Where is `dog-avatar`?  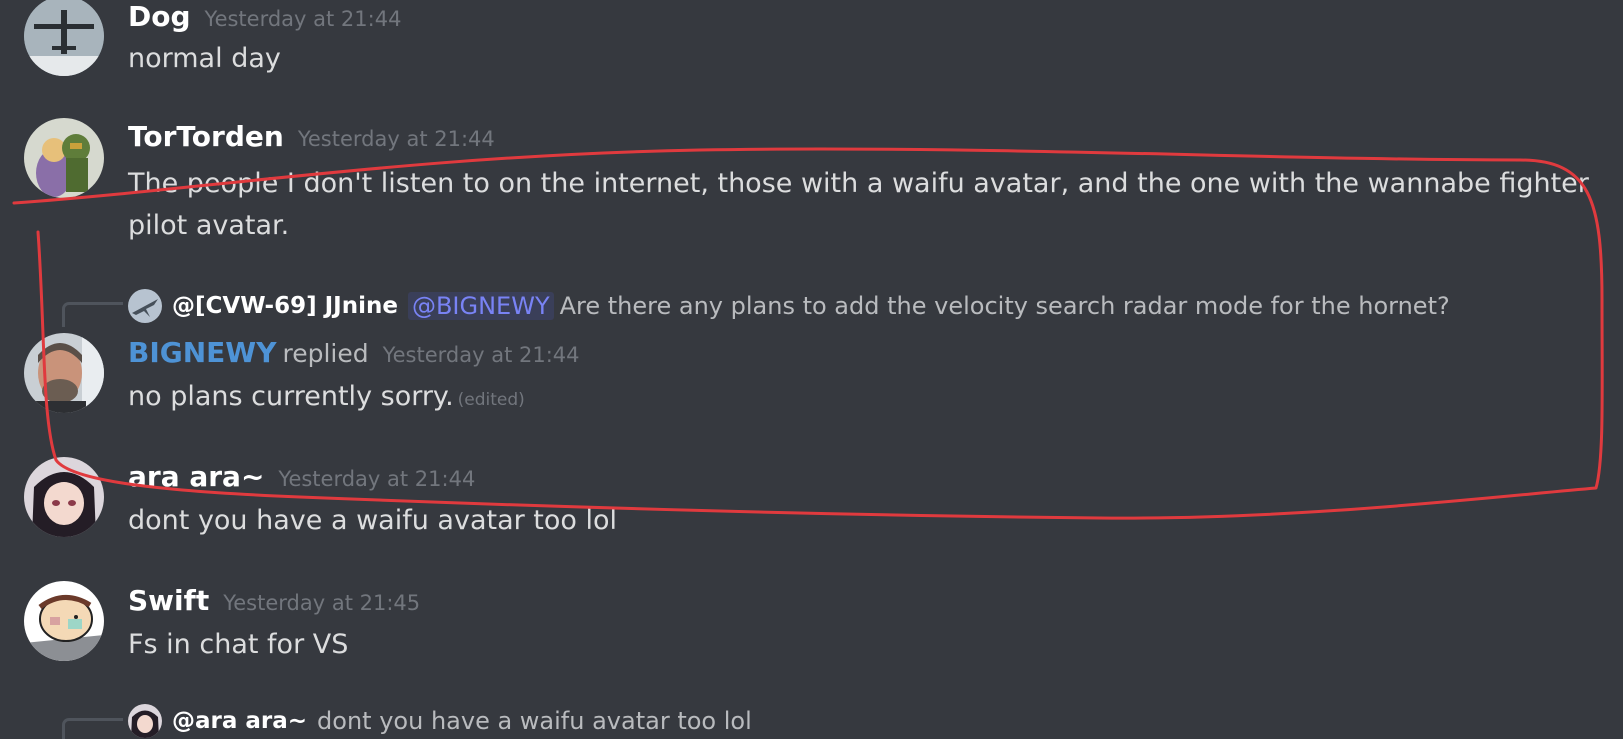
dog-avatar is located at coordinates (64, 38).